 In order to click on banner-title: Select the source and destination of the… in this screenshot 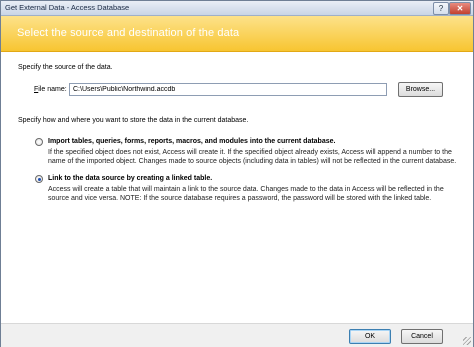, I will do `click(128, 33)`.